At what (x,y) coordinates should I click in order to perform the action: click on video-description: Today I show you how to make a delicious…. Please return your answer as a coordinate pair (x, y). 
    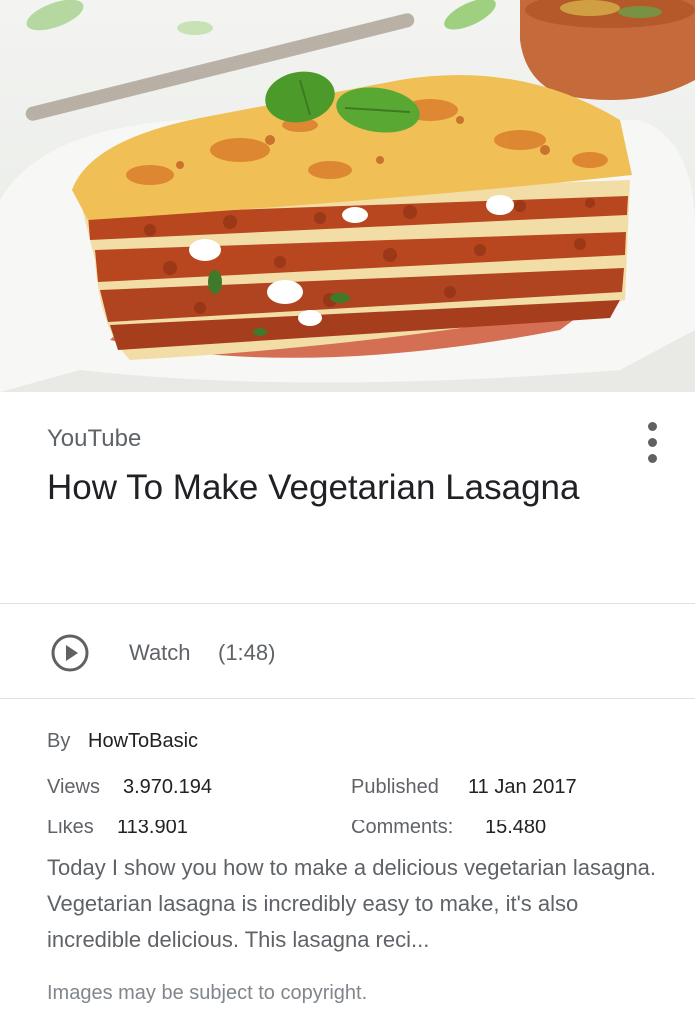
    Looking at the image, I should click on (352, 903).